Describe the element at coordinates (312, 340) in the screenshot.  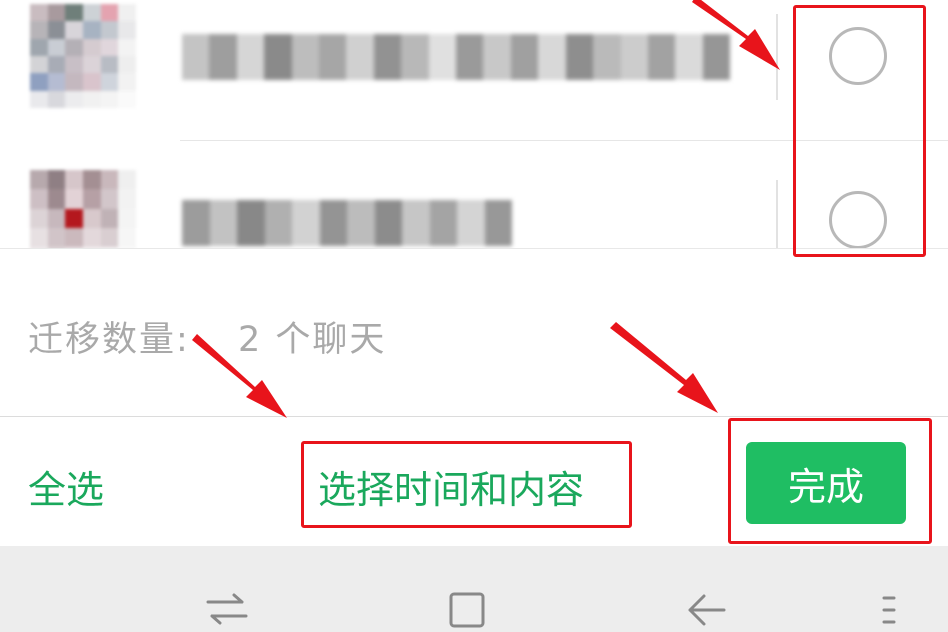
I see `migration-count-value: 2 个聊天` at that location.